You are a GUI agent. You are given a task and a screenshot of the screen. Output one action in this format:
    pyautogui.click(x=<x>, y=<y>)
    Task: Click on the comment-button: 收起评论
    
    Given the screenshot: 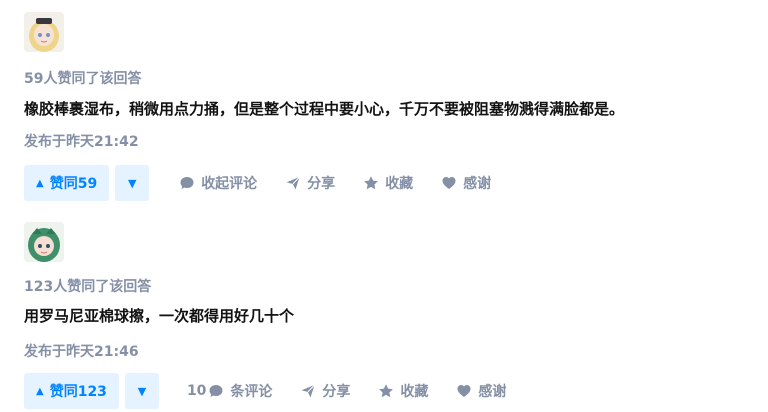 What is the action you would take?
    pyautogui.click(x=218, y=183)
    